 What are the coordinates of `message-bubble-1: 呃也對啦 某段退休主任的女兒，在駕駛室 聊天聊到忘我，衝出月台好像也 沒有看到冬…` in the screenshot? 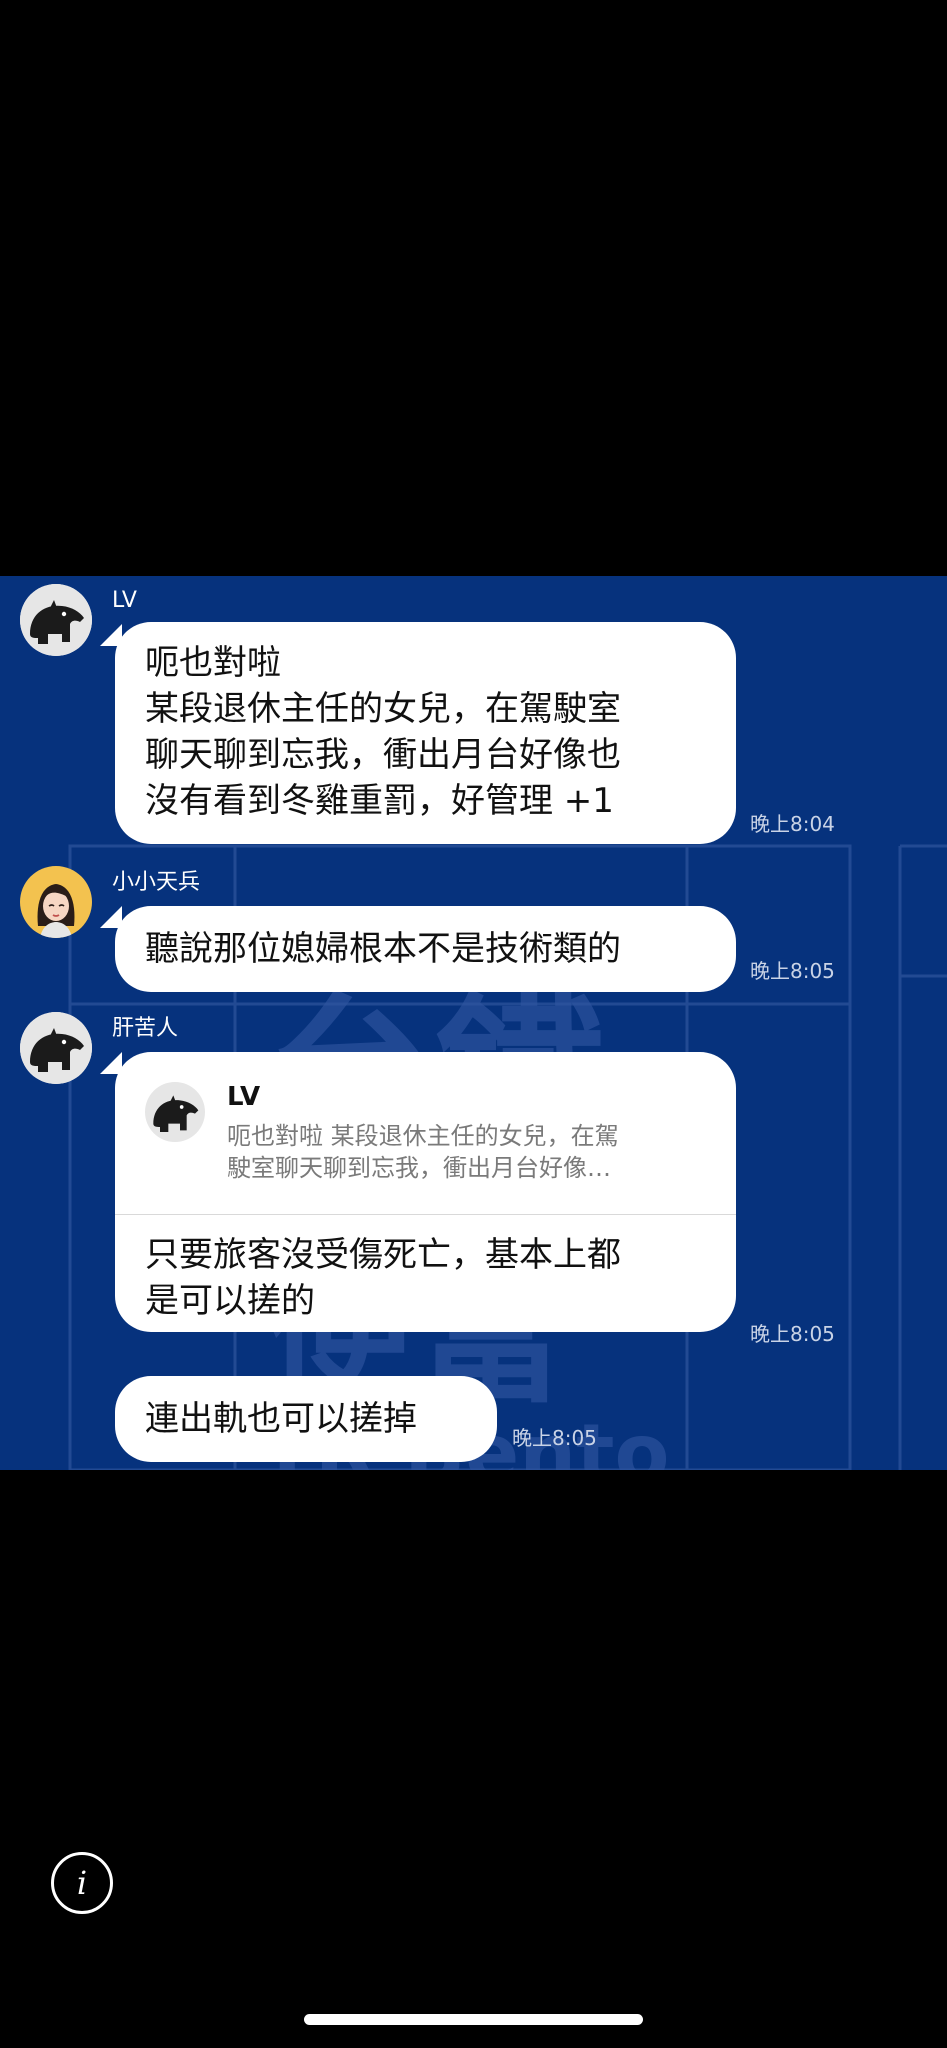 It's located at (425, 733).